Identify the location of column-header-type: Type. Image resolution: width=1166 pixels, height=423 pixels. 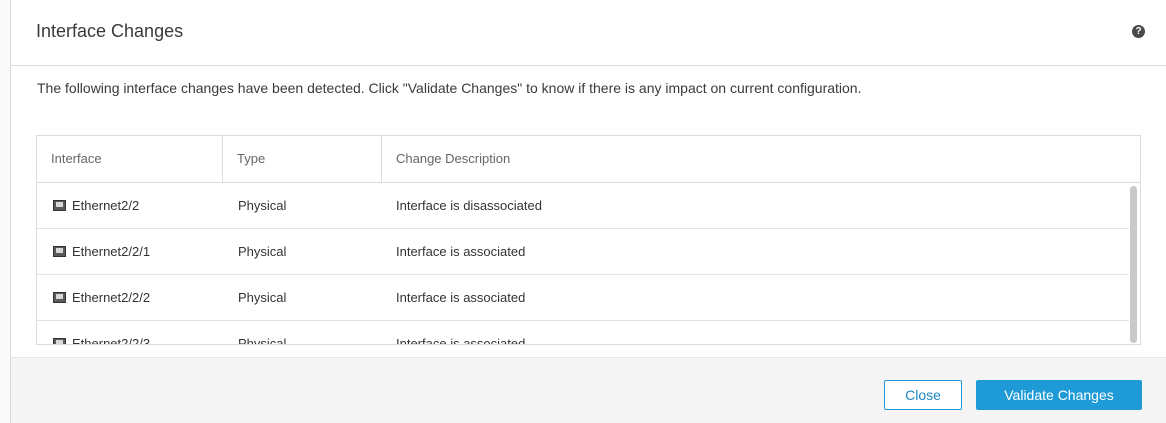
(302, 159).